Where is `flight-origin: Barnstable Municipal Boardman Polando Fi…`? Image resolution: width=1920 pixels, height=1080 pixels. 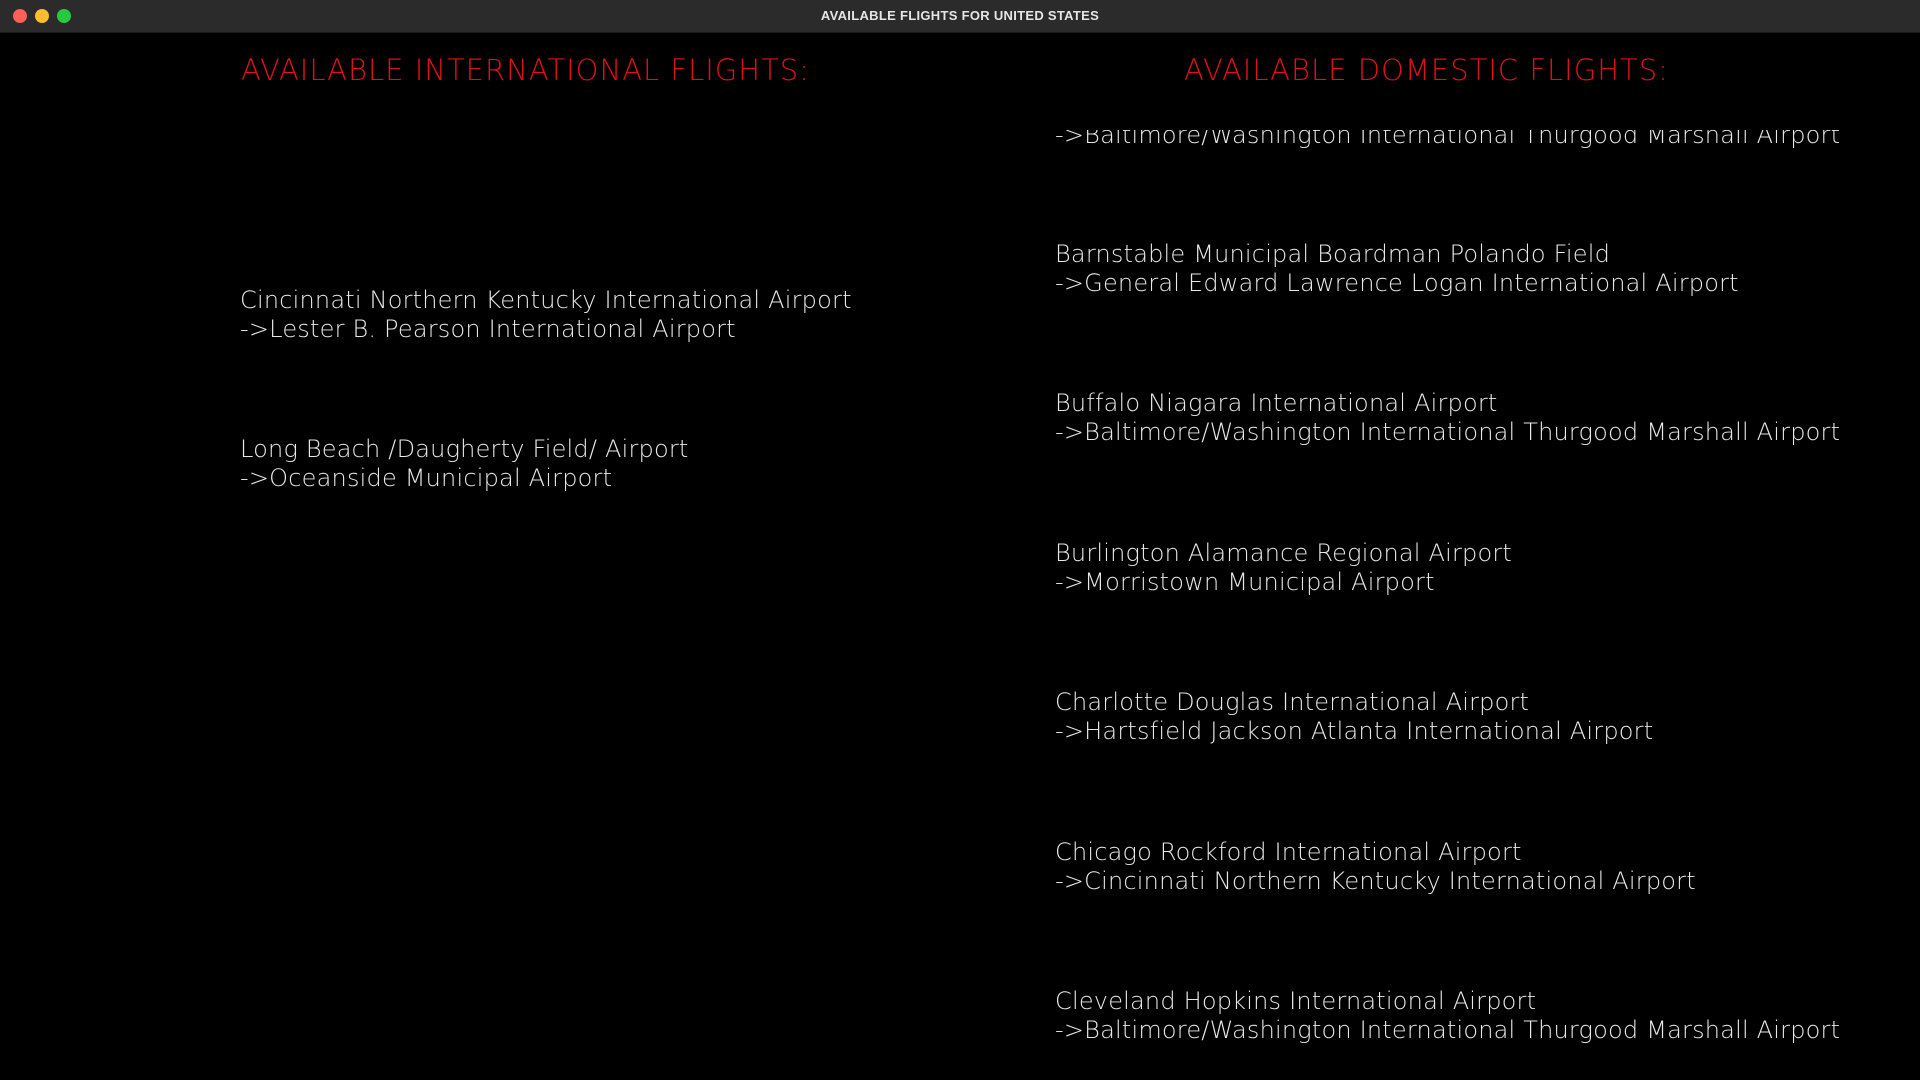 flight-origin: Barnstable Municipal Boardman Polando Fi… is located at coordinates (1333, 254).